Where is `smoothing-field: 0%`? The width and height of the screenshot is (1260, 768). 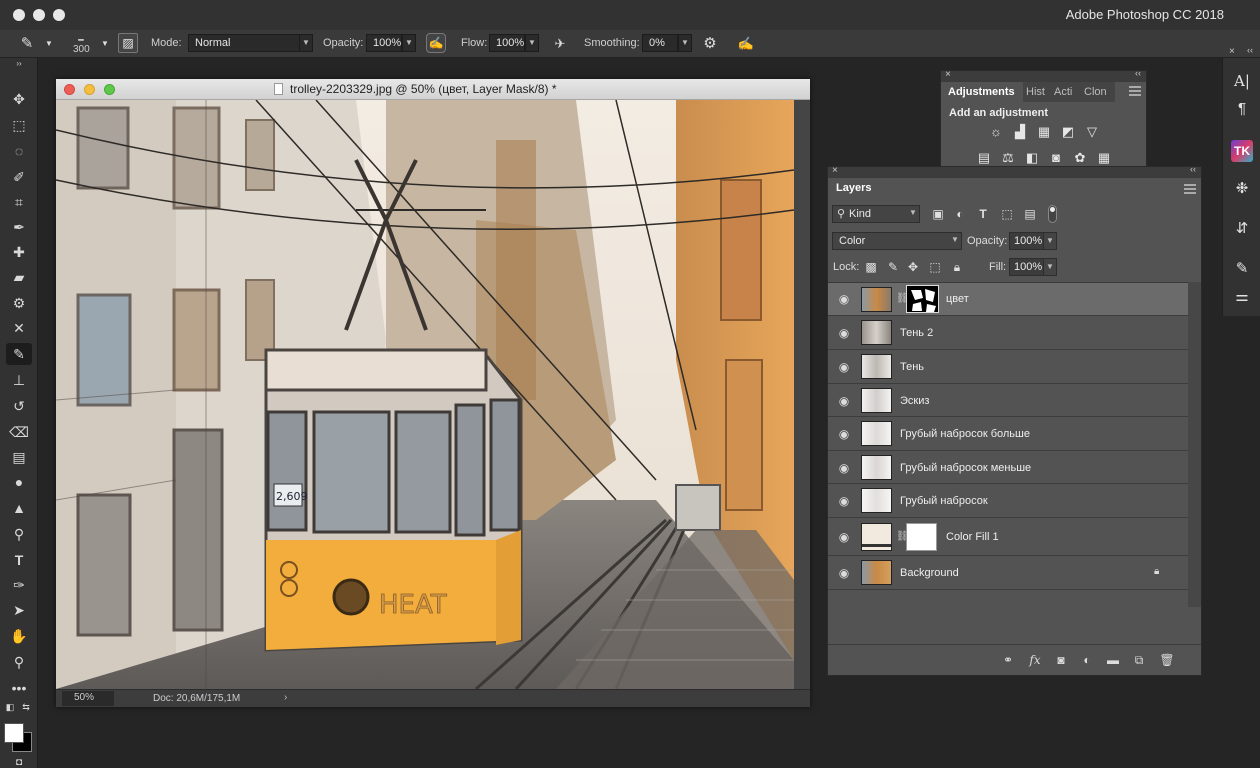 smoothing-field: 0% is located at coordinates (660, 43).